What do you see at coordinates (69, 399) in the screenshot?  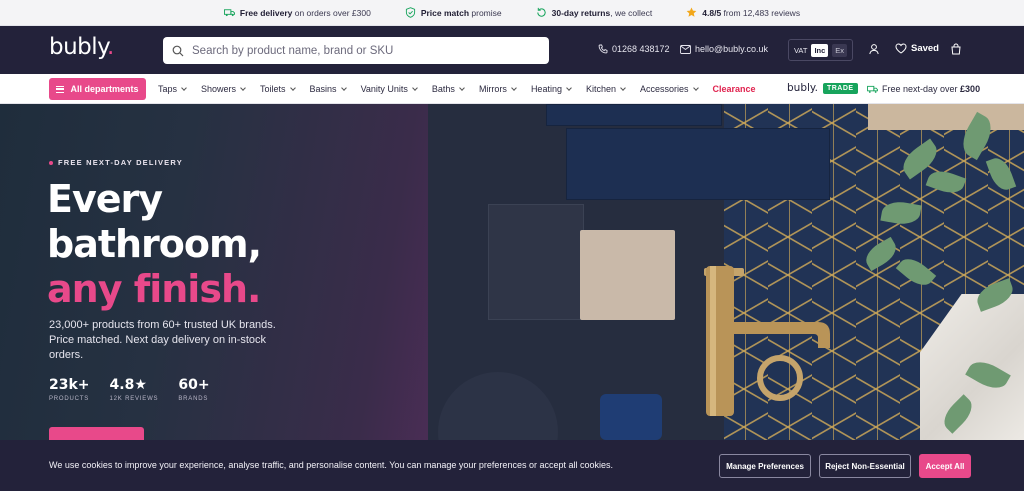 I see `stat-label: PRODUCTS` at bounding box center [69, 399].